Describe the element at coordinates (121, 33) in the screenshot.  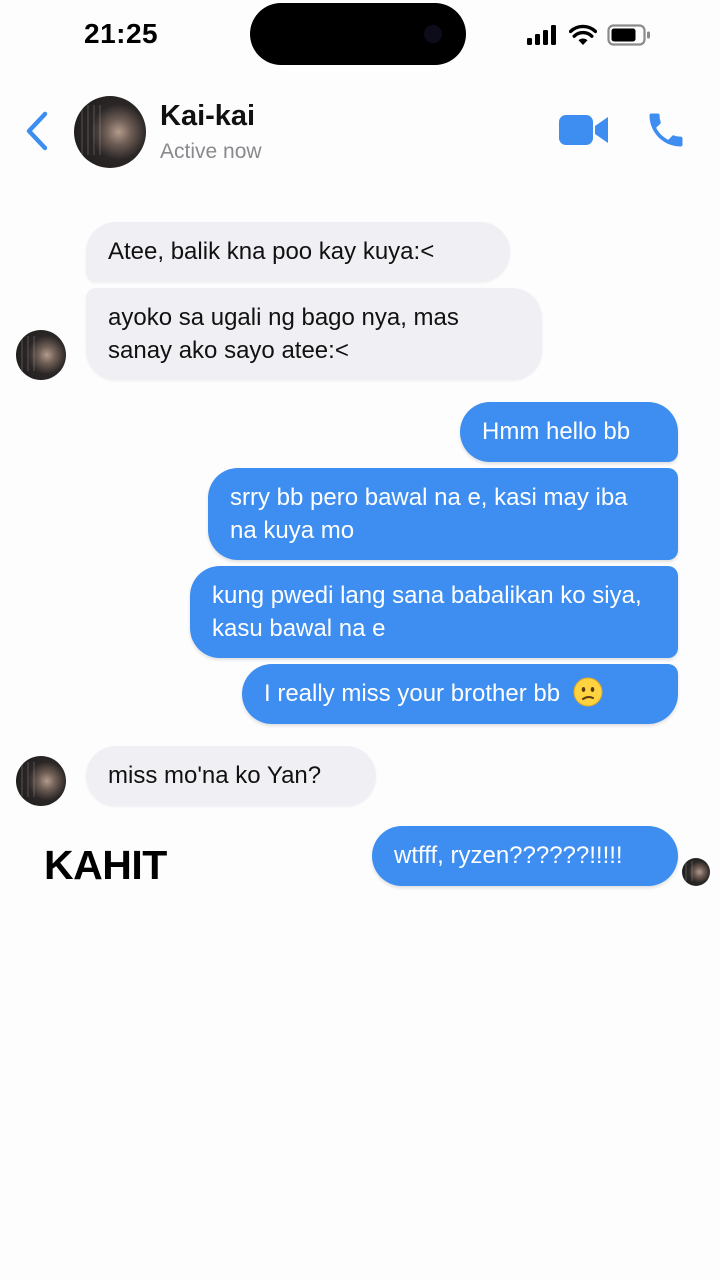
I see `status-time: 21:25` at that location.